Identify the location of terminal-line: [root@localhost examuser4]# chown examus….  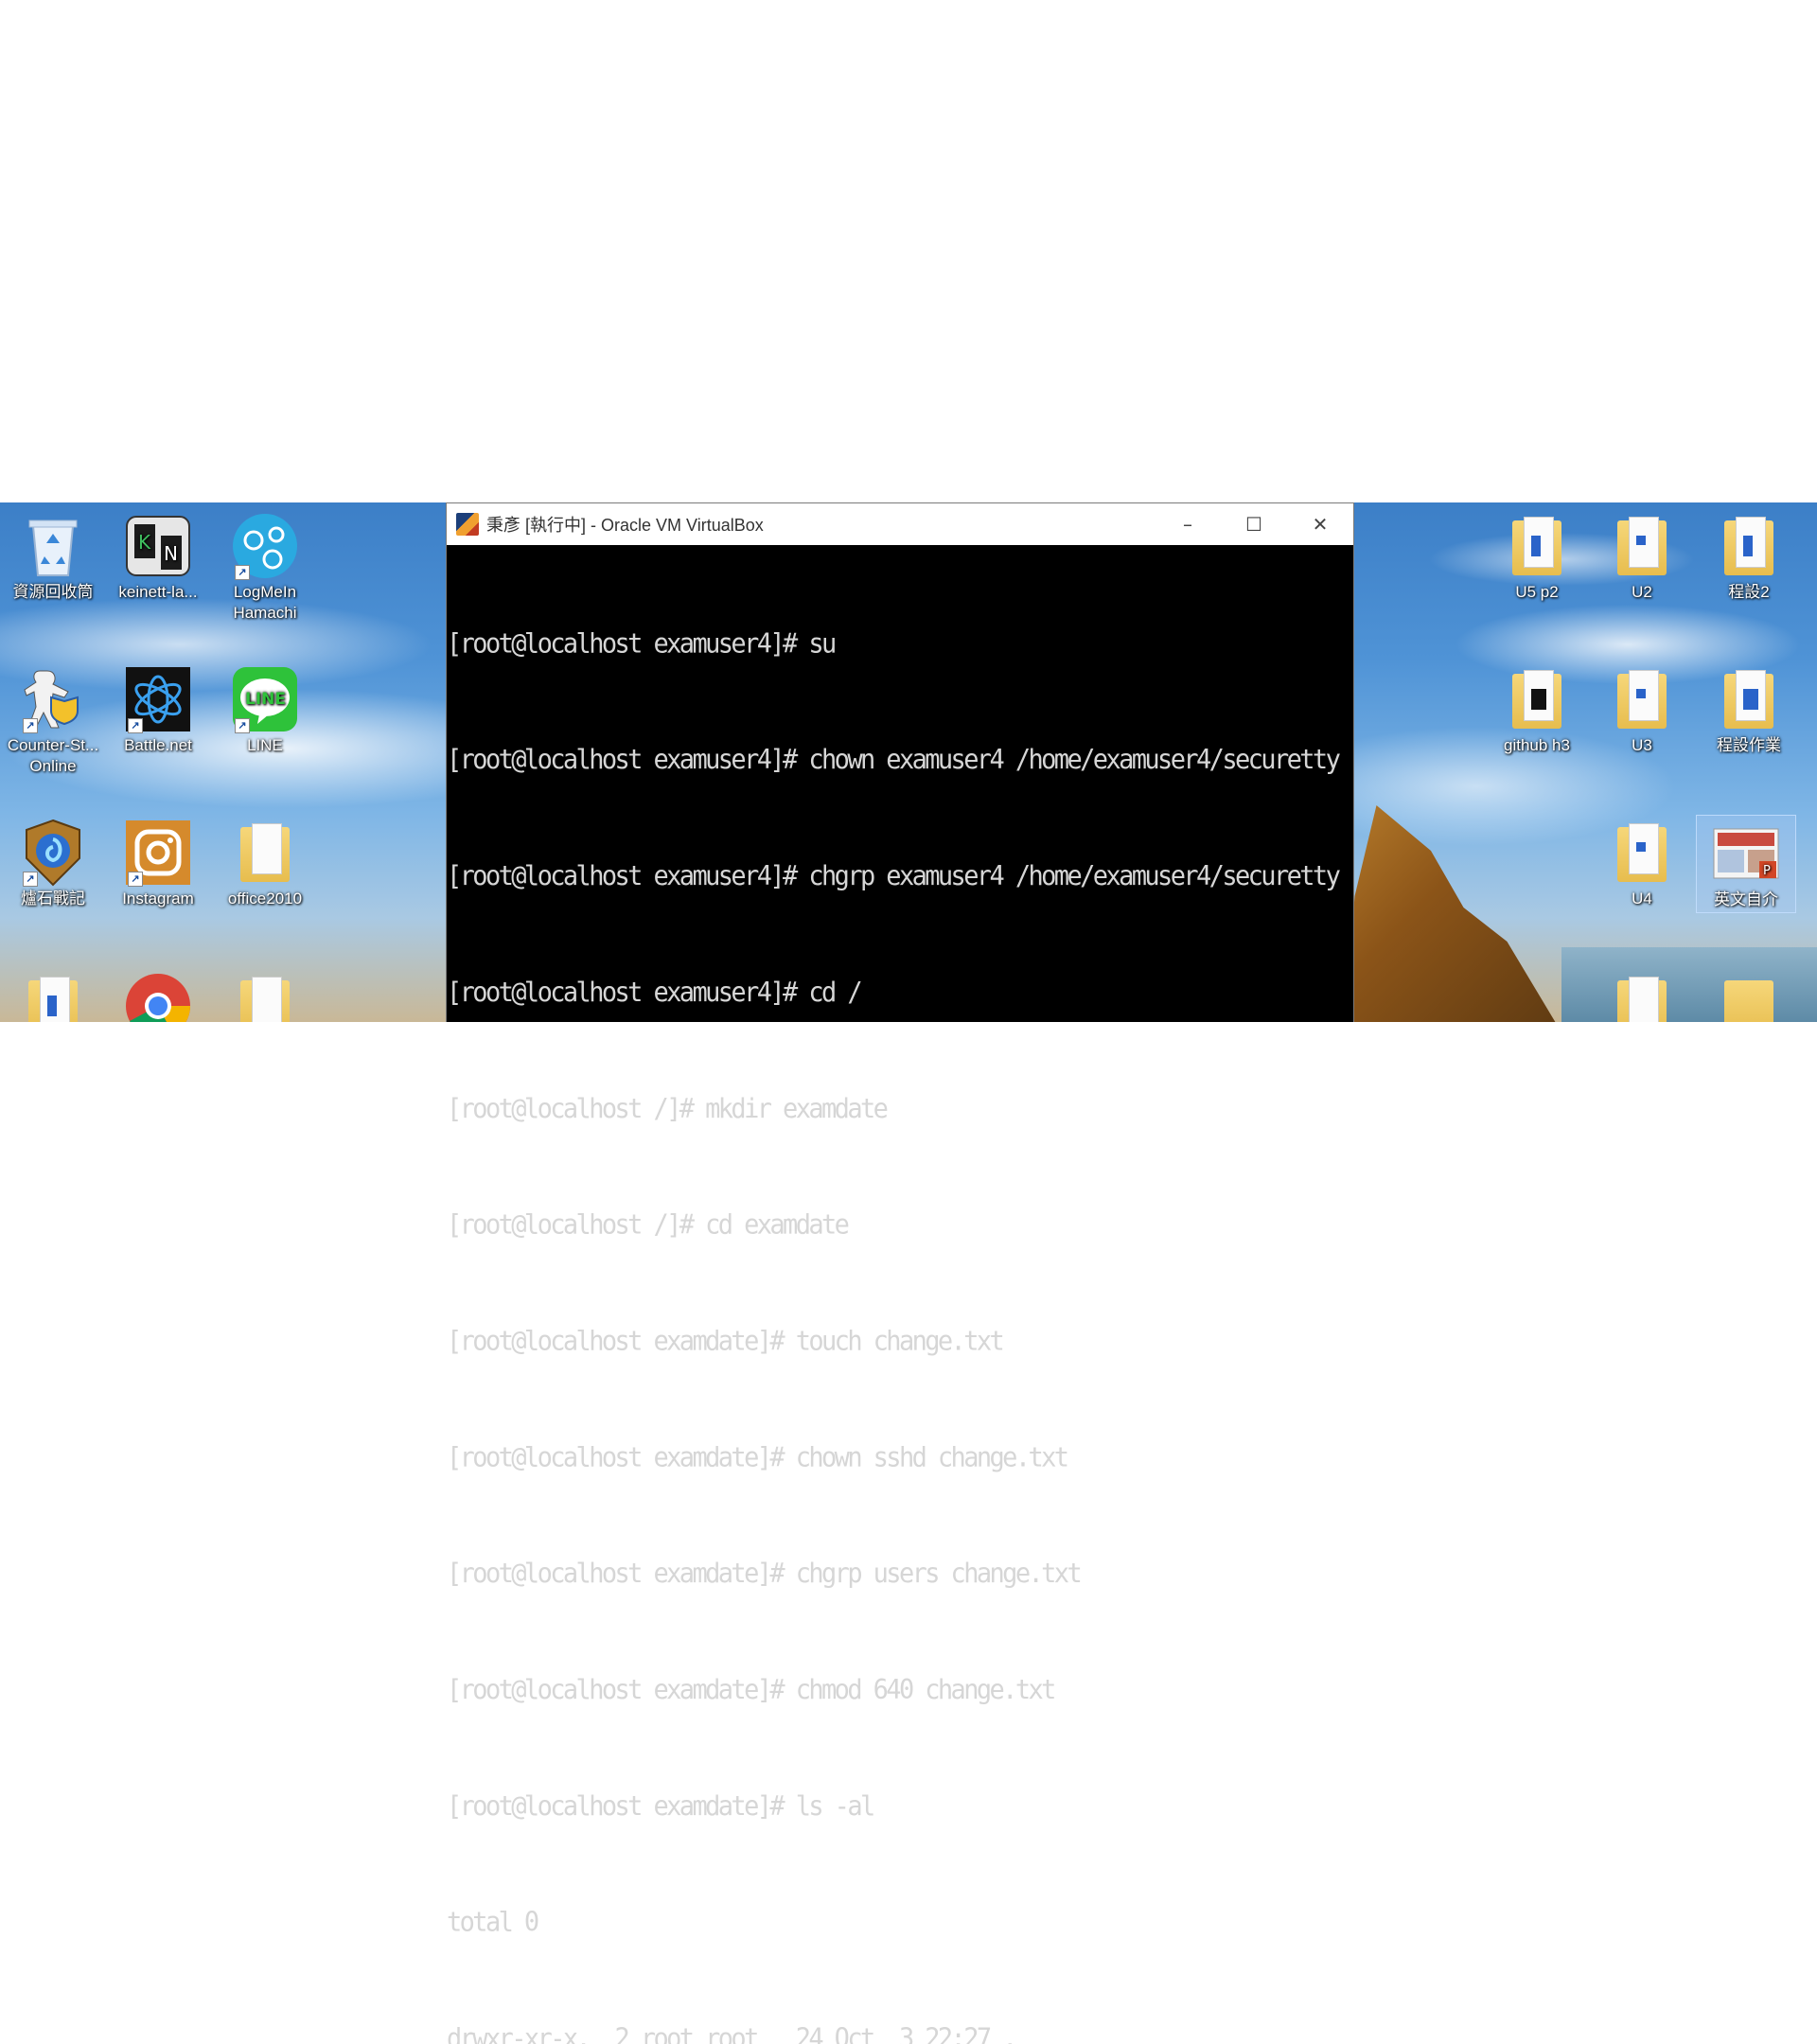
(894, 760).